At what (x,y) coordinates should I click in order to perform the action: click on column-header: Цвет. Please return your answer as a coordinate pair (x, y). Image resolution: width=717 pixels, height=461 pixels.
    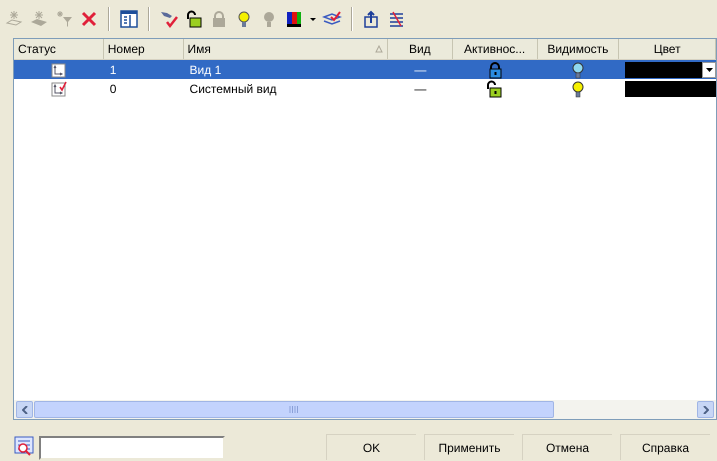
    Looking at the image, I should click on (667, 49).